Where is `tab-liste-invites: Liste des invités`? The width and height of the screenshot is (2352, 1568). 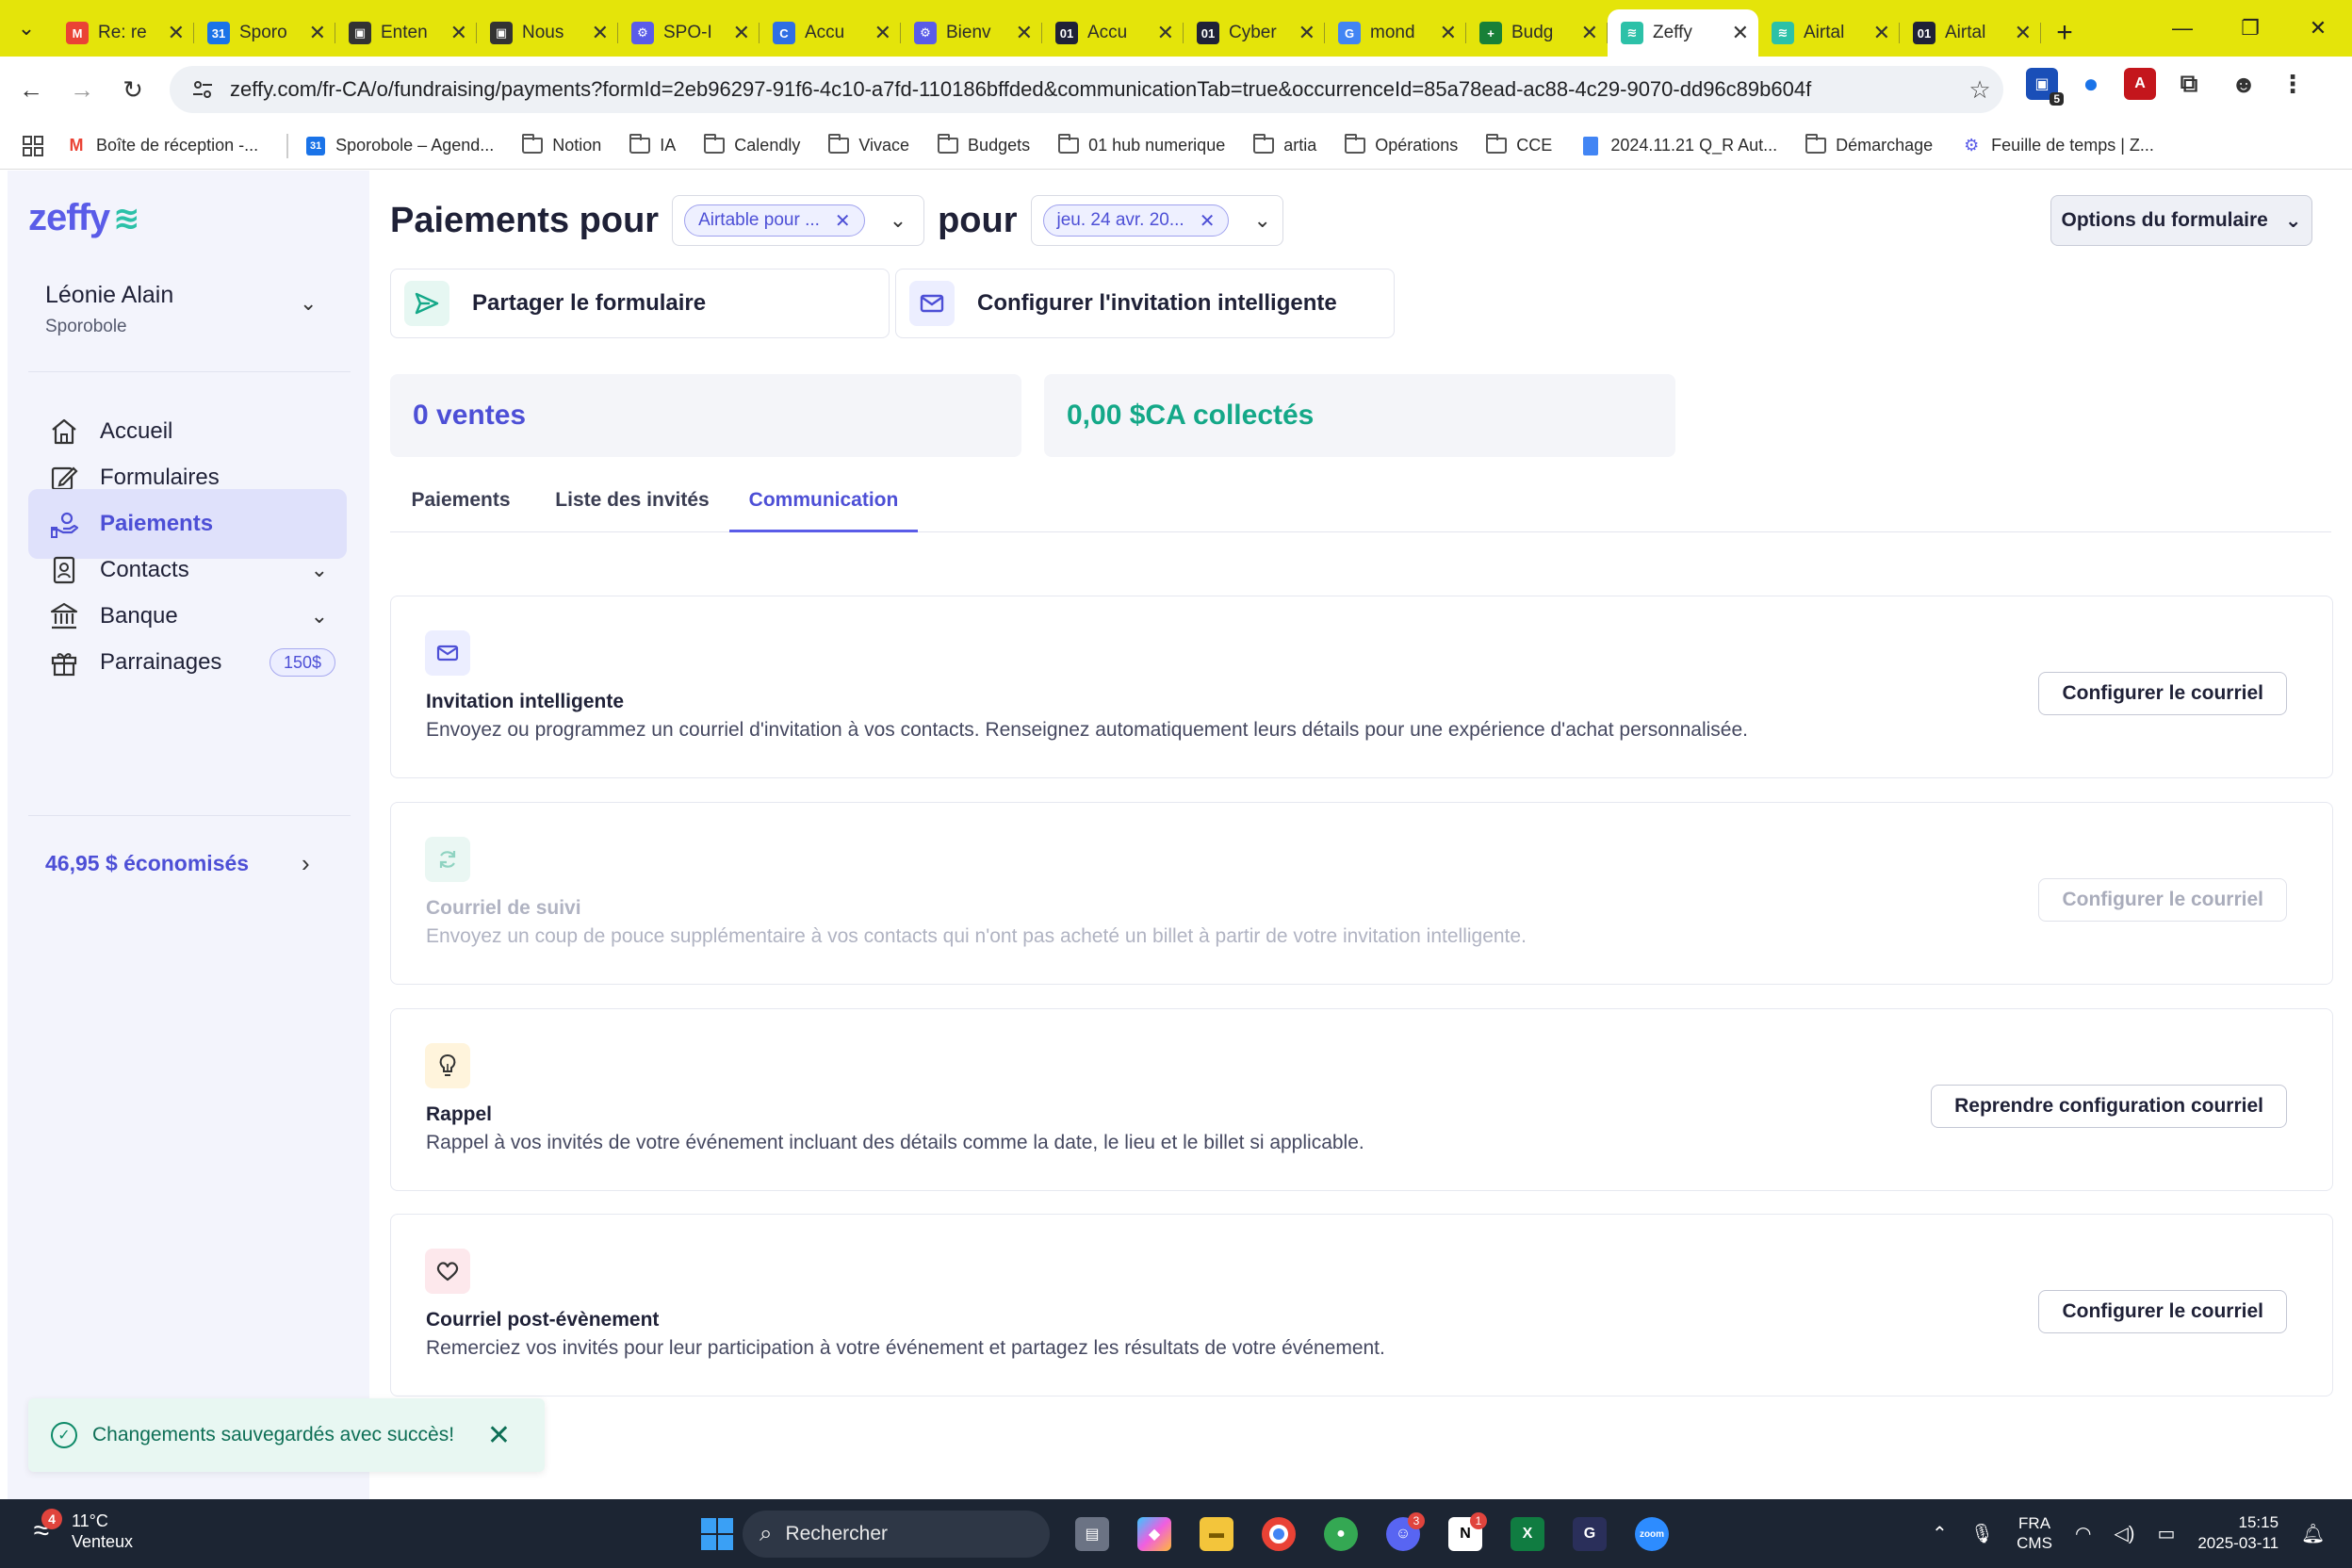 tab-liste-invites: Liste des invités is located at coordinates (632, 509).